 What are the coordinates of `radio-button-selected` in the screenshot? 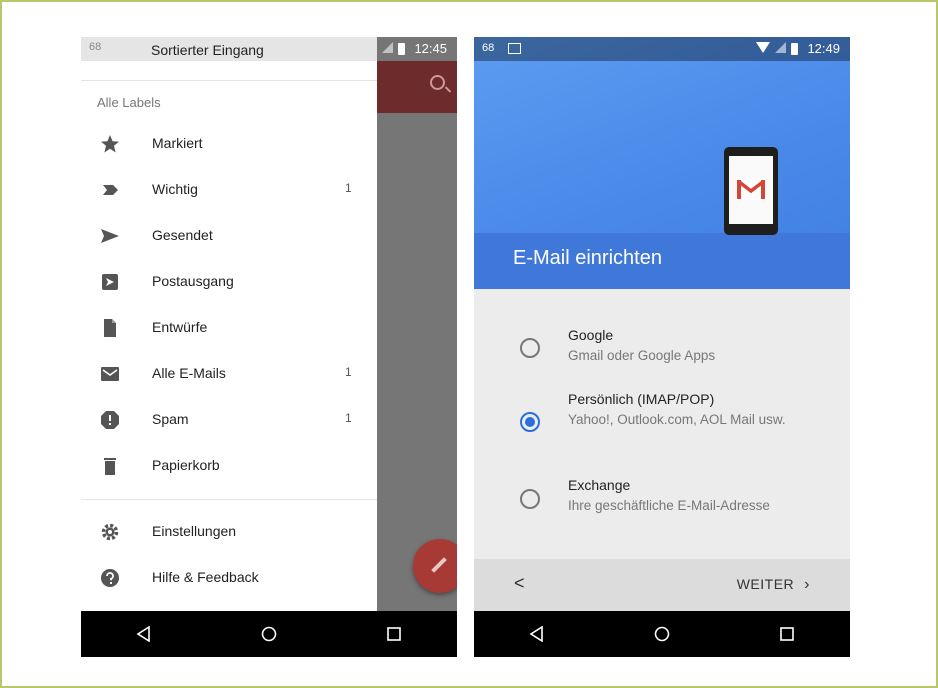 It's located at (530, 422).